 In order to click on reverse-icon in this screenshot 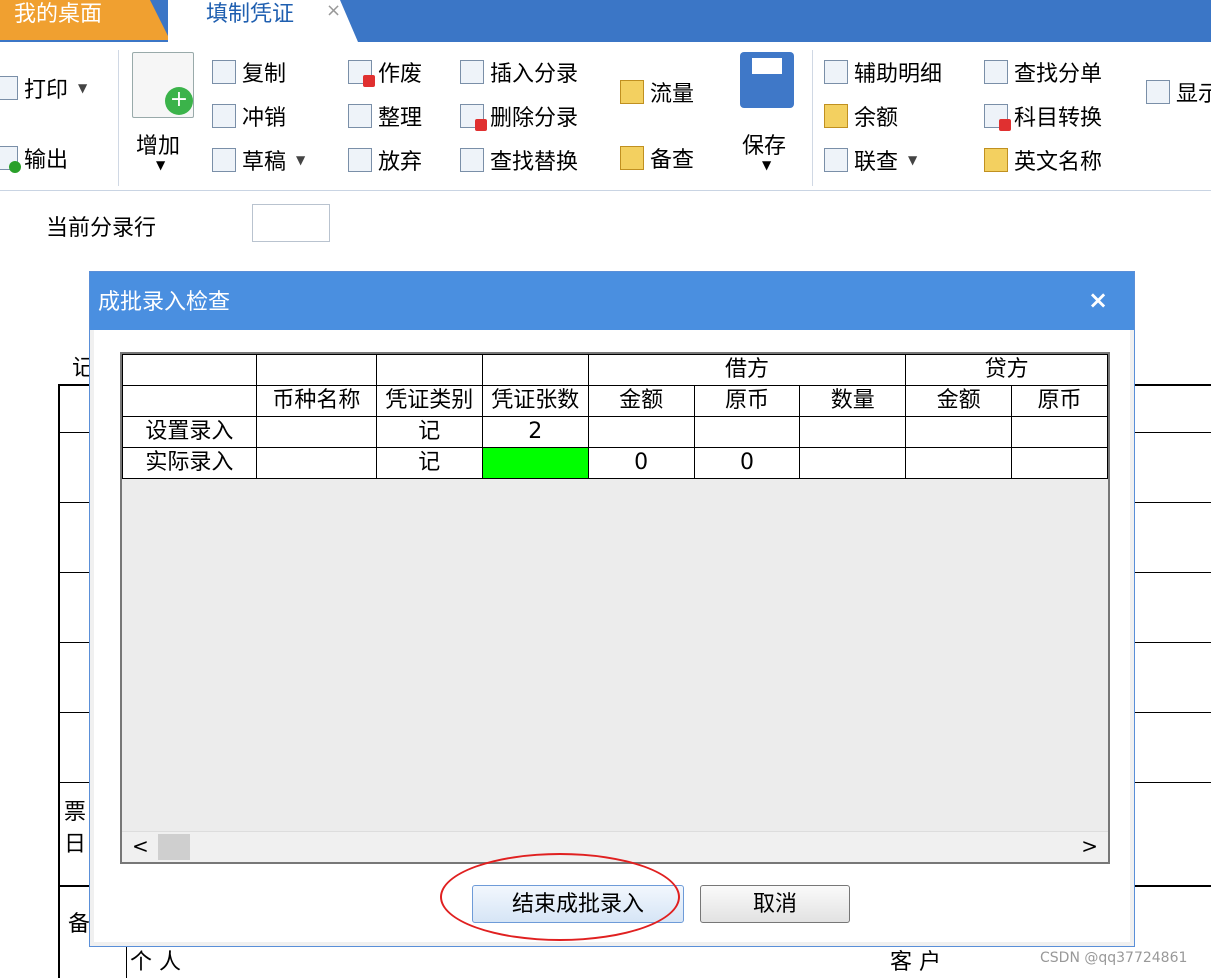, I will do `click(224, 116)`.